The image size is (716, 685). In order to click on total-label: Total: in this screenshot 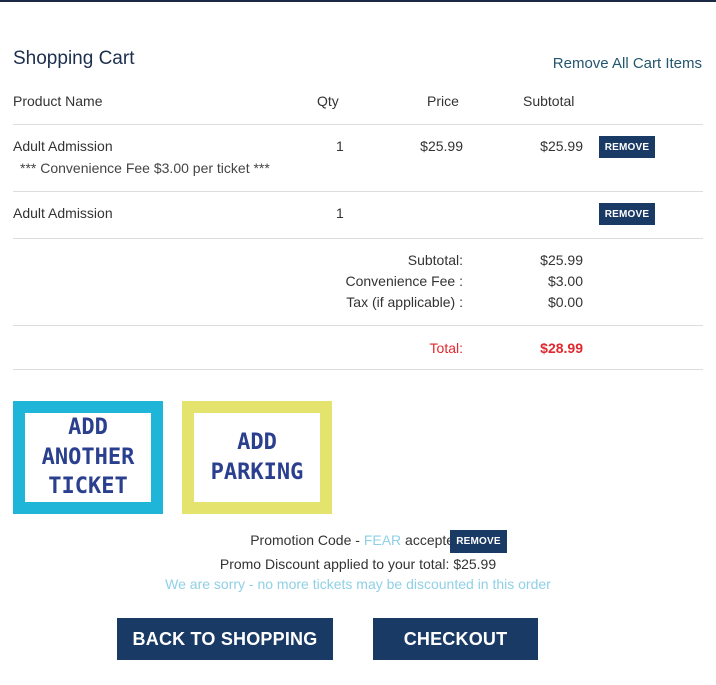, I will do `click(446, 348)`.